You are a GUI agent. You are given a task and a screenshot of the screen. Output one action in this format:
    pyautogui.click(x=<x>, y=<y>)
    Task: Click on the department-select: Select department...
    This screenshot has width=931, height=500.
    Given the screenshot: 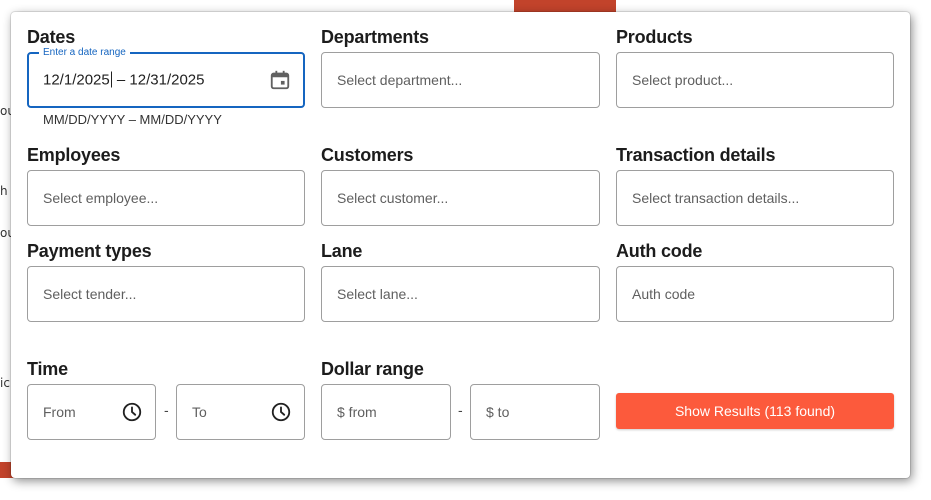 What is the action you would take?
    pyautogui.click(x=460, y=80)
    